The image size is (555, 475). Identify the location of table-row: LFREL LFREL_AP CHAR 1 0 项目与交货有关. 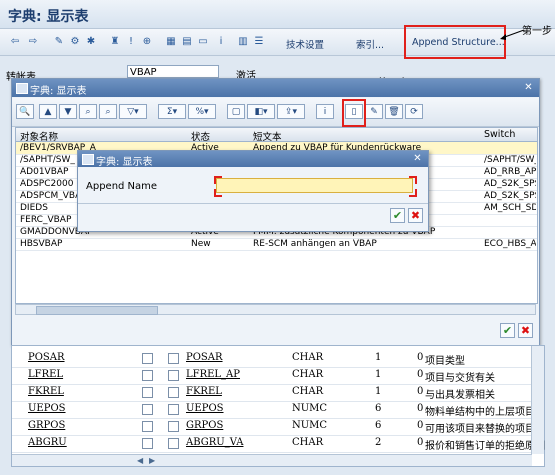
(278, 376).